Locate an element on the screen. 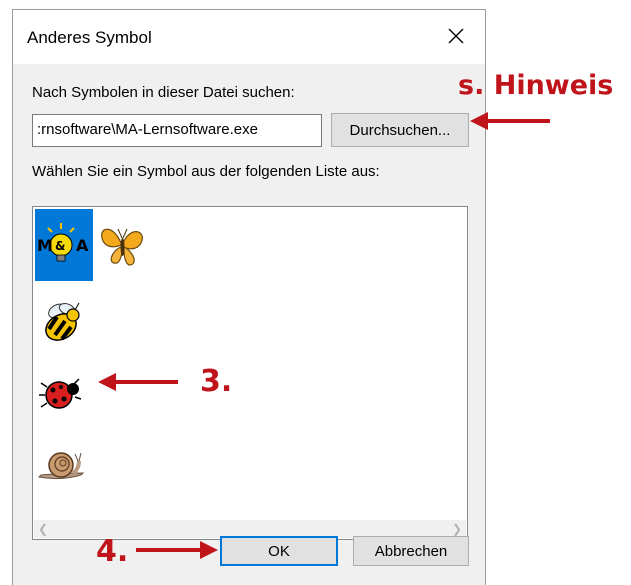 This screenshot has width=631, height=585. ladybug-icon is located at coordinates (60, 393).